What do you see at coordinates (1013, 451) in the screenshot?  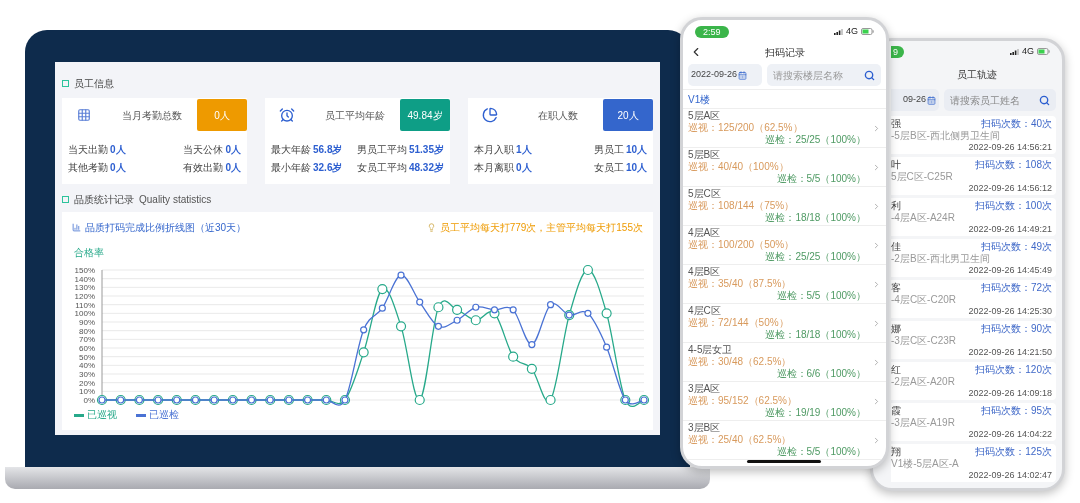 I see `scan-count: 扫码次数：125次` at bounding box center [1013, 451].